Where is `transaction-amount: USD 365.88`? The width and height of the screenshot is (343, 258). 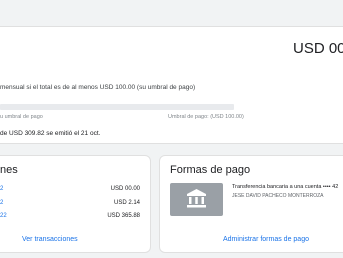 transaction-amount: USD 365.88 is located at coordinates (123, 216).